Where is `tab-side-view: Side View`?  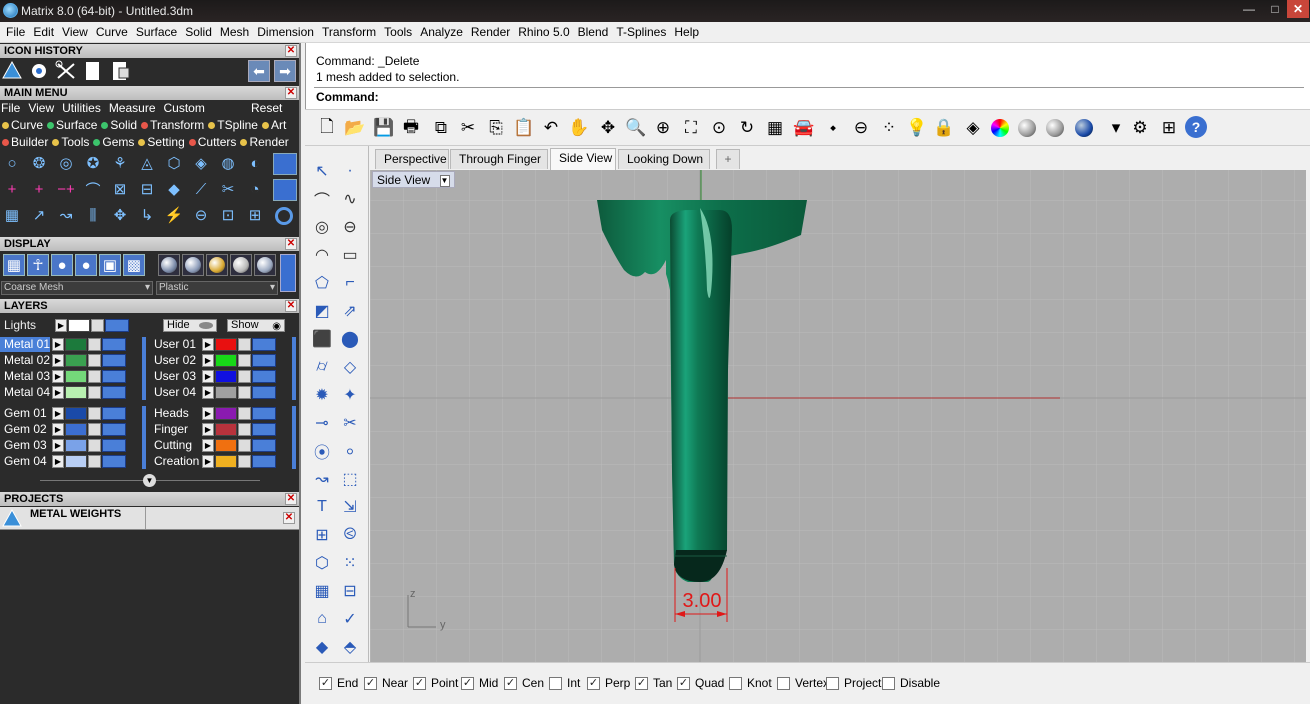 tab-side-view: Side View is located at coordinates (583, 159).